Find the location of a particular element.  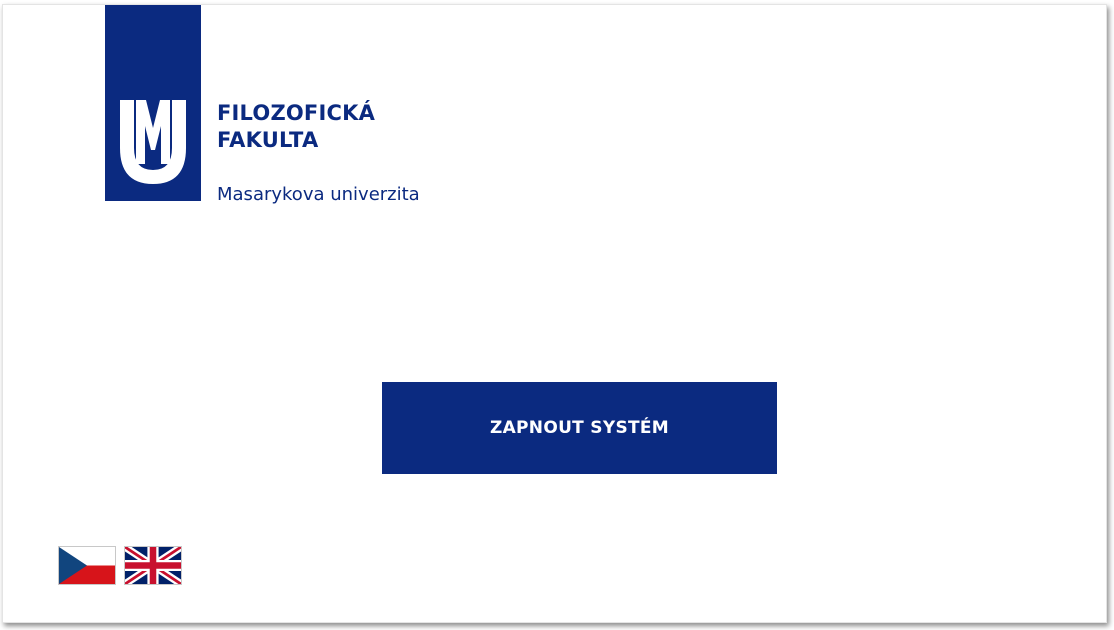

faculty-name: FILOZOFICKÁ FAKULTA is located at coordinates (296, 127).